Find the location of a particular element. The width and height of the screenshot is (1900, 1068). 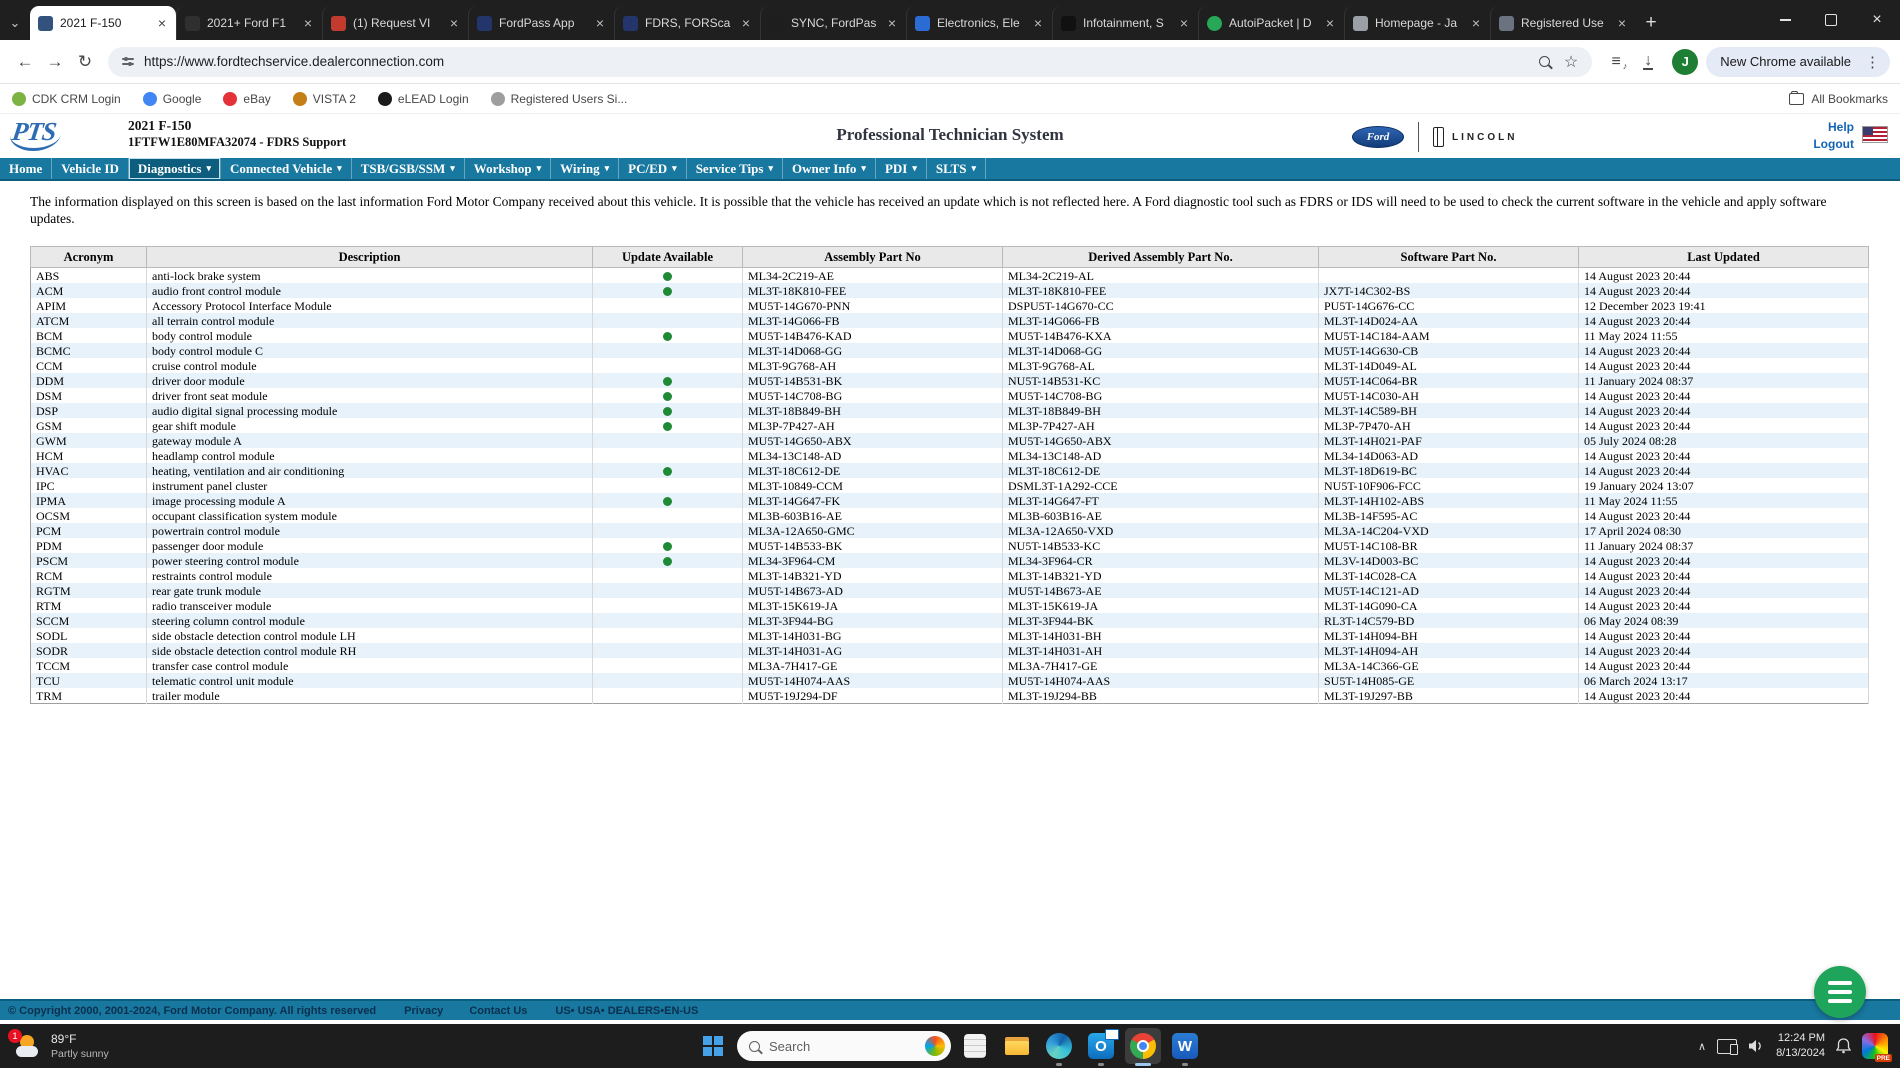

chrome-update-button: New Chrome available ⋮ is located at coordinates (1798, 61).